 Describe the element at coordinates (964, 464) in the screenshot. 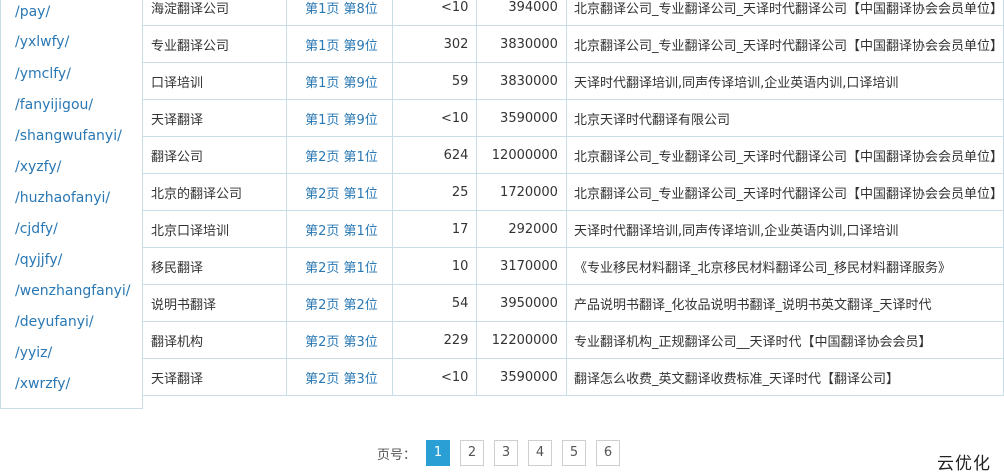

I see `brand-watermark: 云优化` at that location.